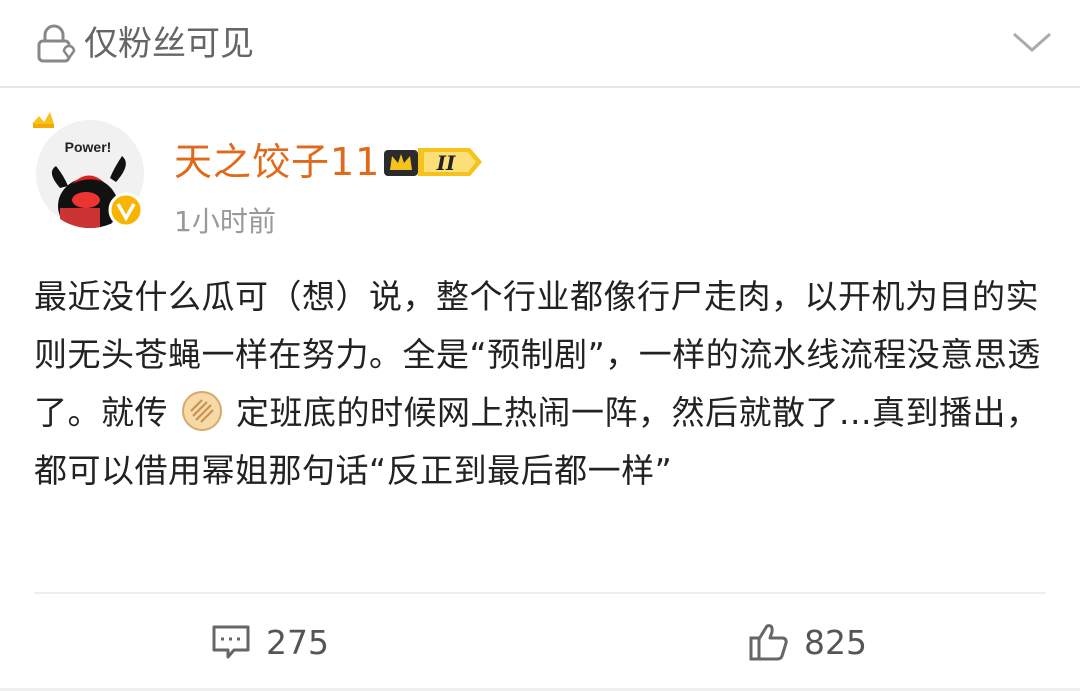 The height and width of the screenshot is (691, 1080). I want to click on visibility-bar: 仅粉丝可见, so click(540, 44).